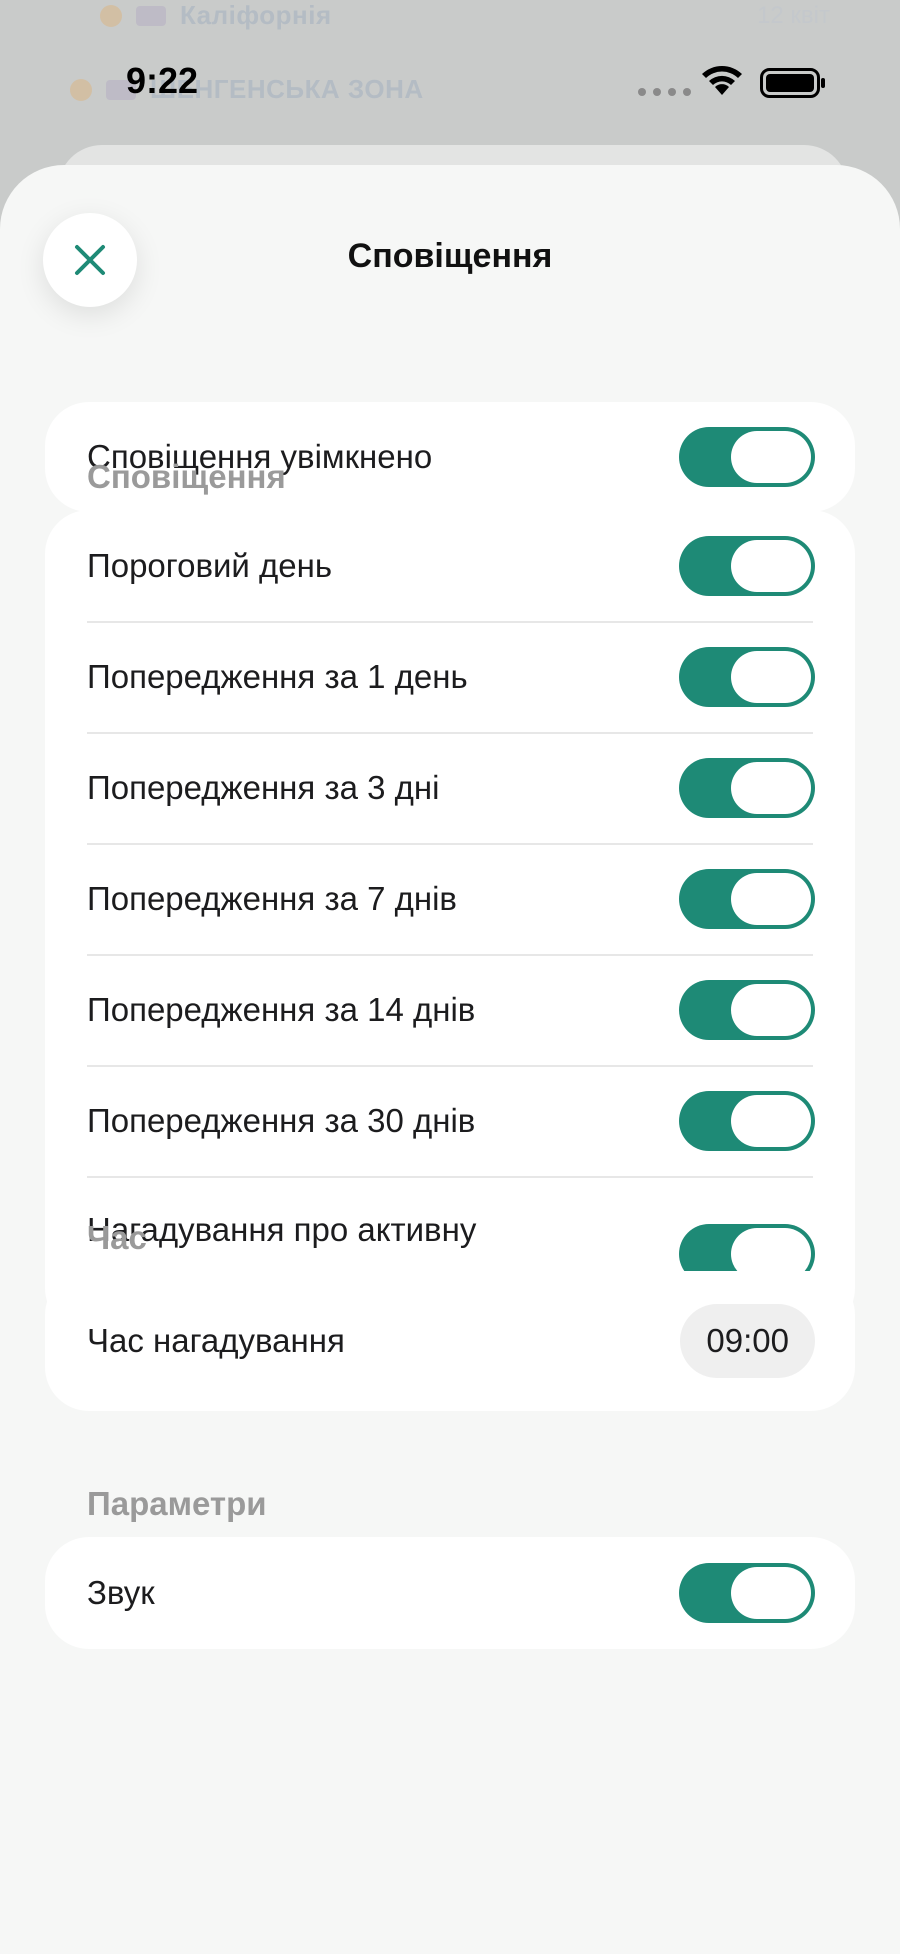 Image resolution: width=900 pixels, height=1954 pixels. I want to click on warning-7-days-toggle, so click(747, 898).